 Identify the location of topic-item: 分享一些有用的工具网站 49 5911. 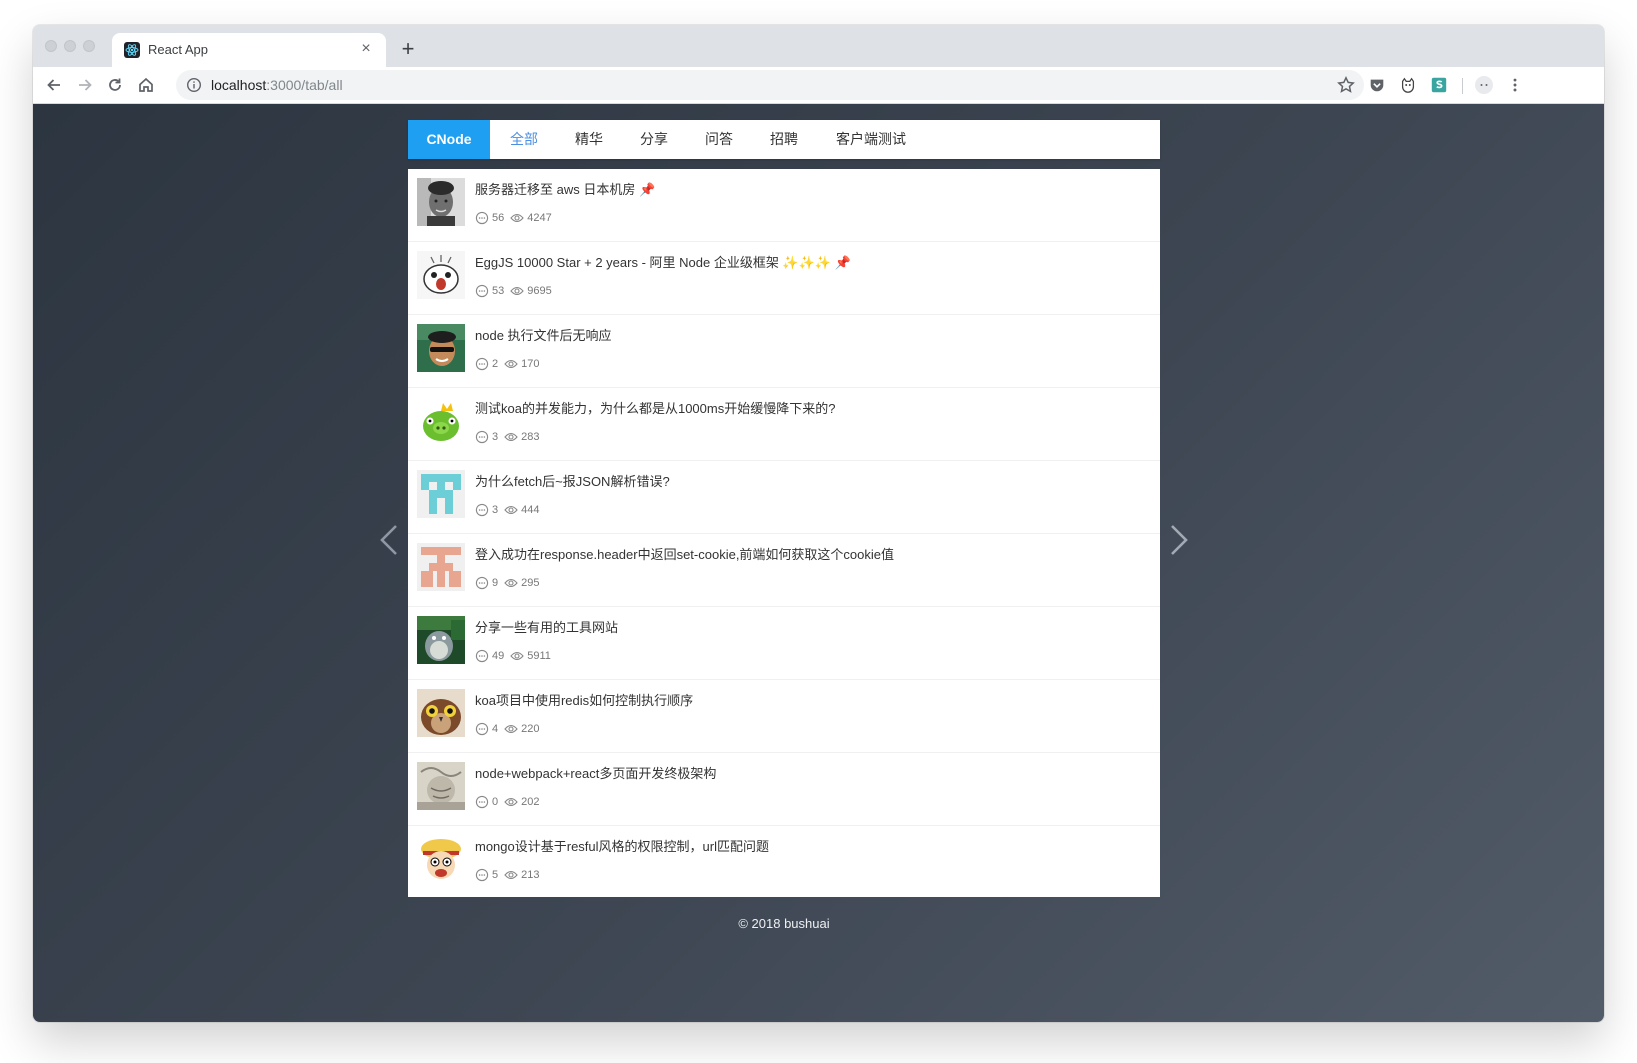
(784, 643).